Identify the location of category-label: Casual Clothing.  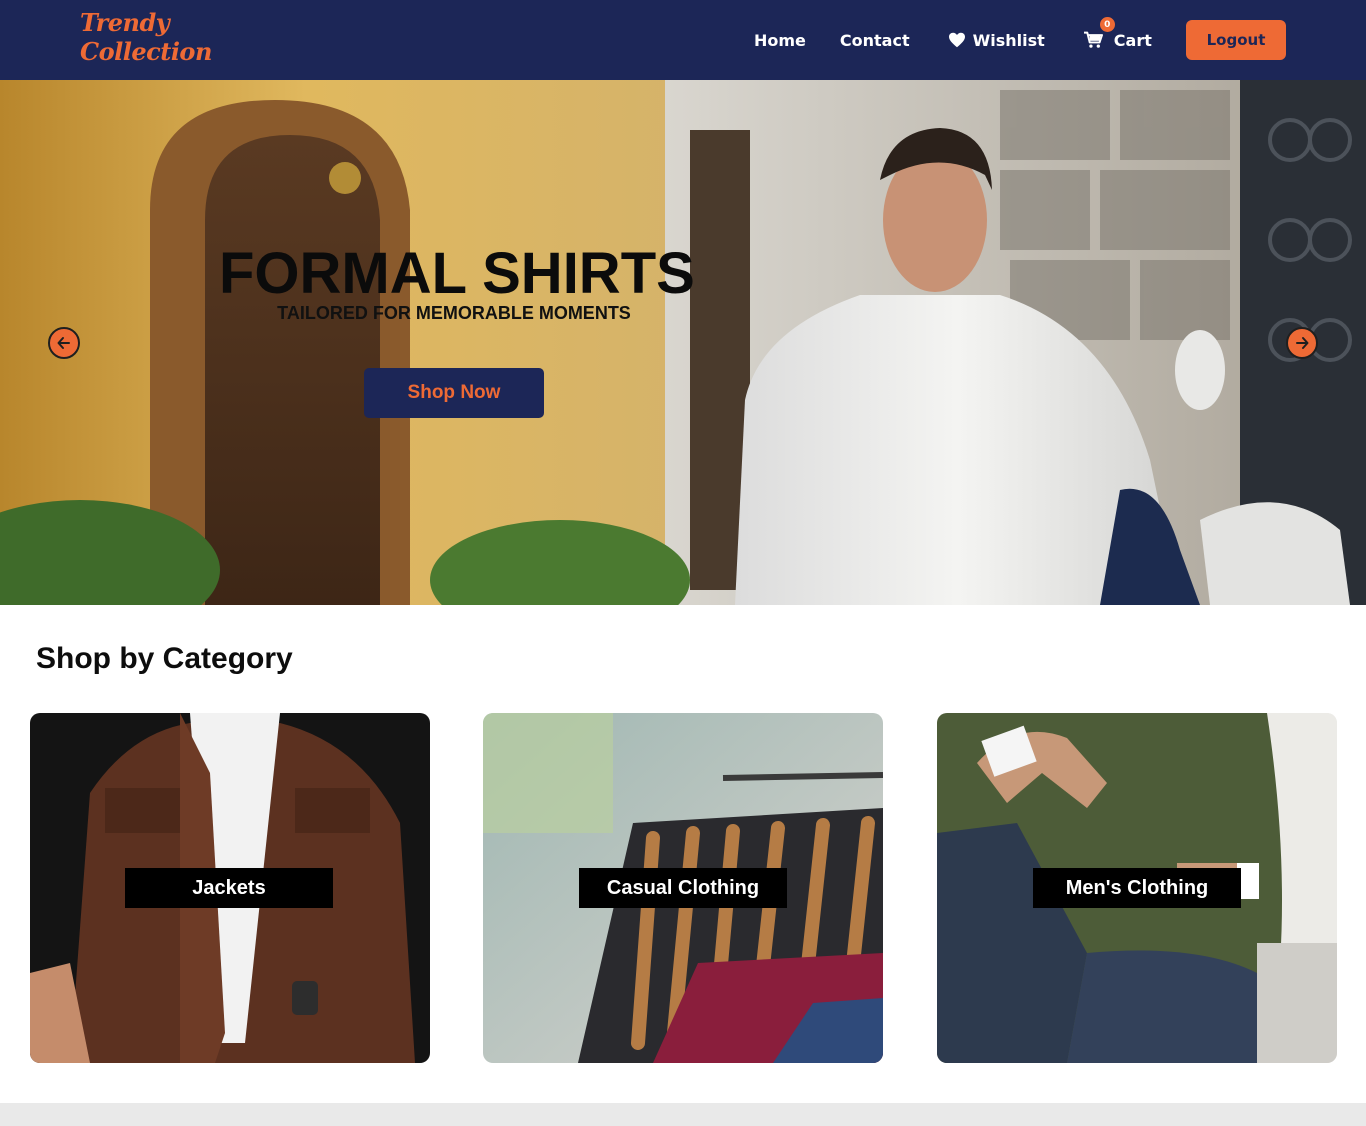
(683, 888).